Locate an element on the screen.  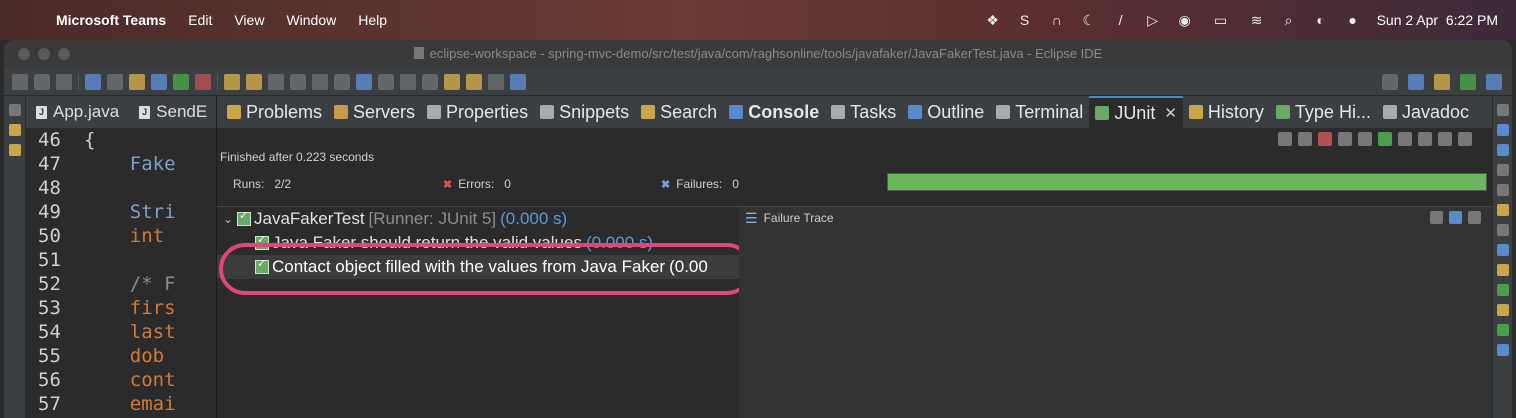
tab-outline: Outline is located at coordinates (946, 112).